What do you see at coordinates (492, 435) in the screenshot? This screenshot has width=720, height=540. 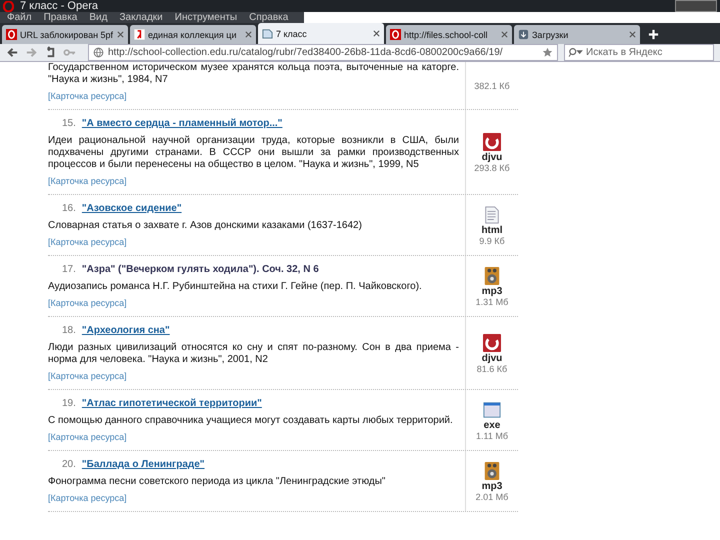 I see `file-size: 1.11 Мб` at bounding box center [492, 435].